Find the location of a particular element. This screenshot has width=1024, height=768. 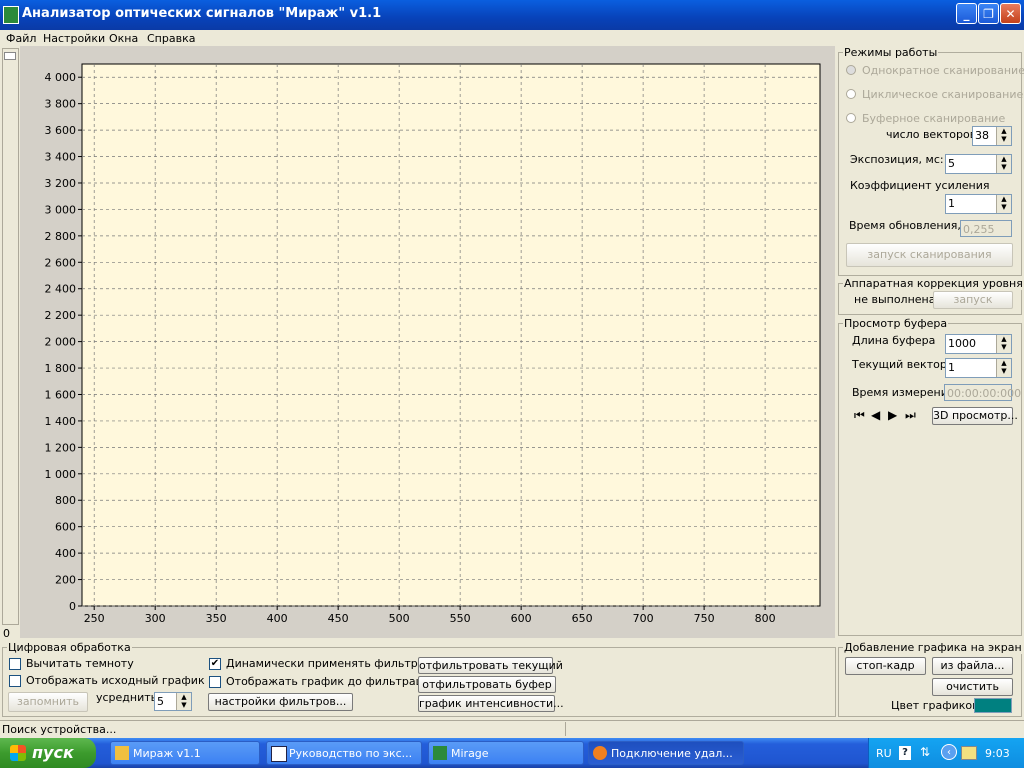

y-tick-label: 600 is located at coordinates (65, 527).